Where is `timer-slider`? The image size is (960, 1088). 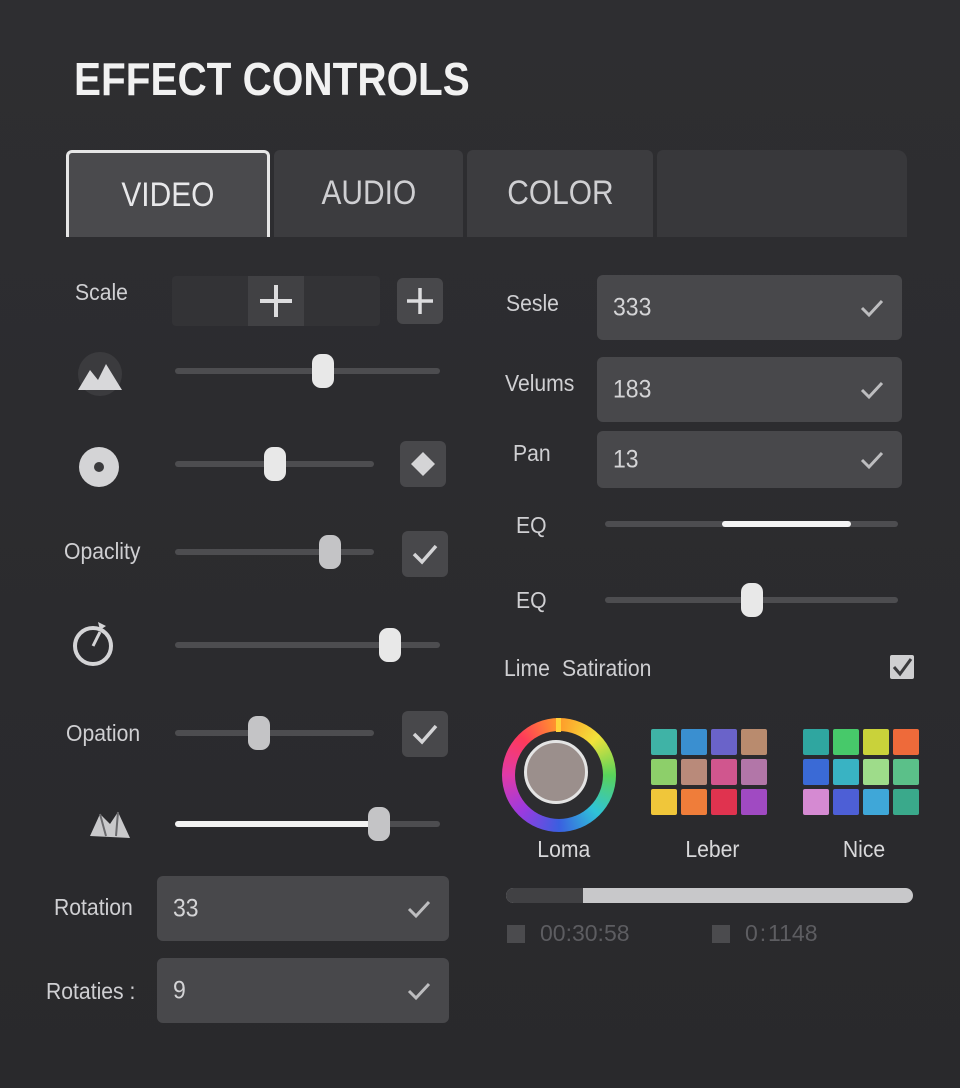 timer-slider is located at coordinates (307, 645).